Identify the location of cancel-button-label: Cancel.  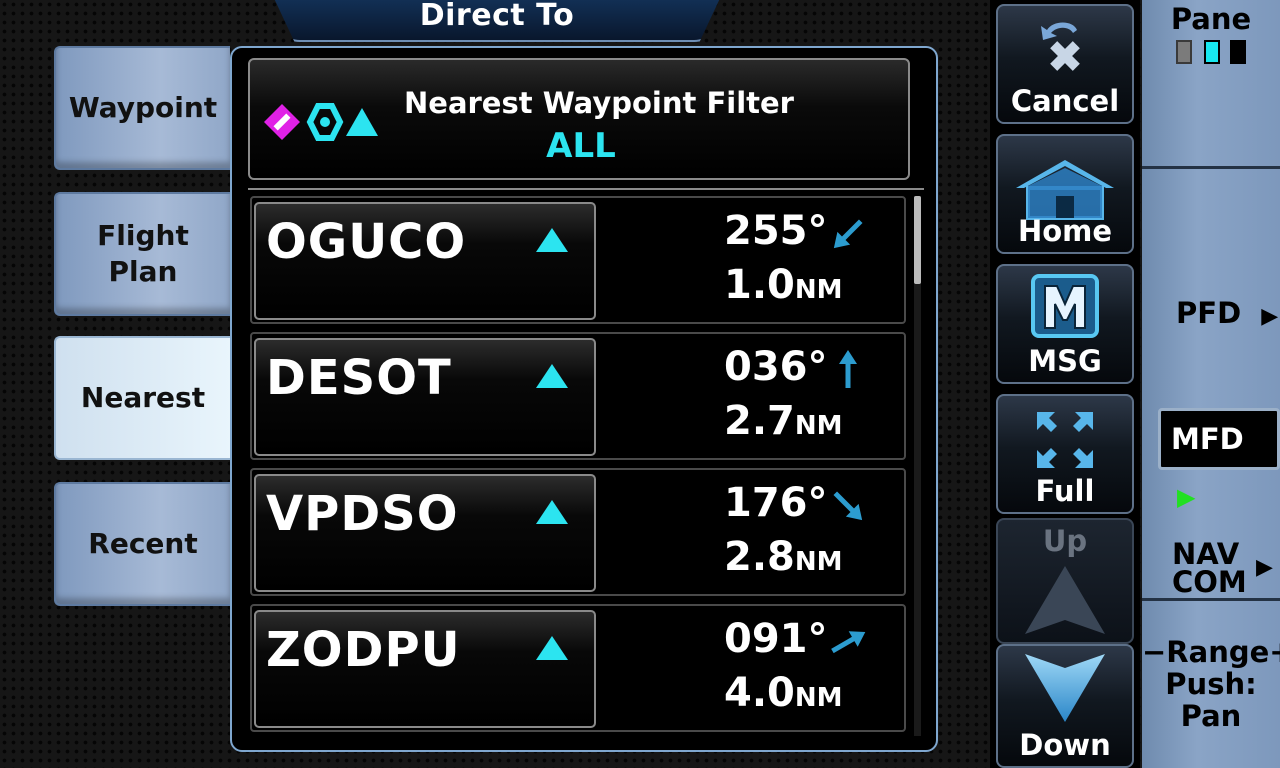
(1065, 101).